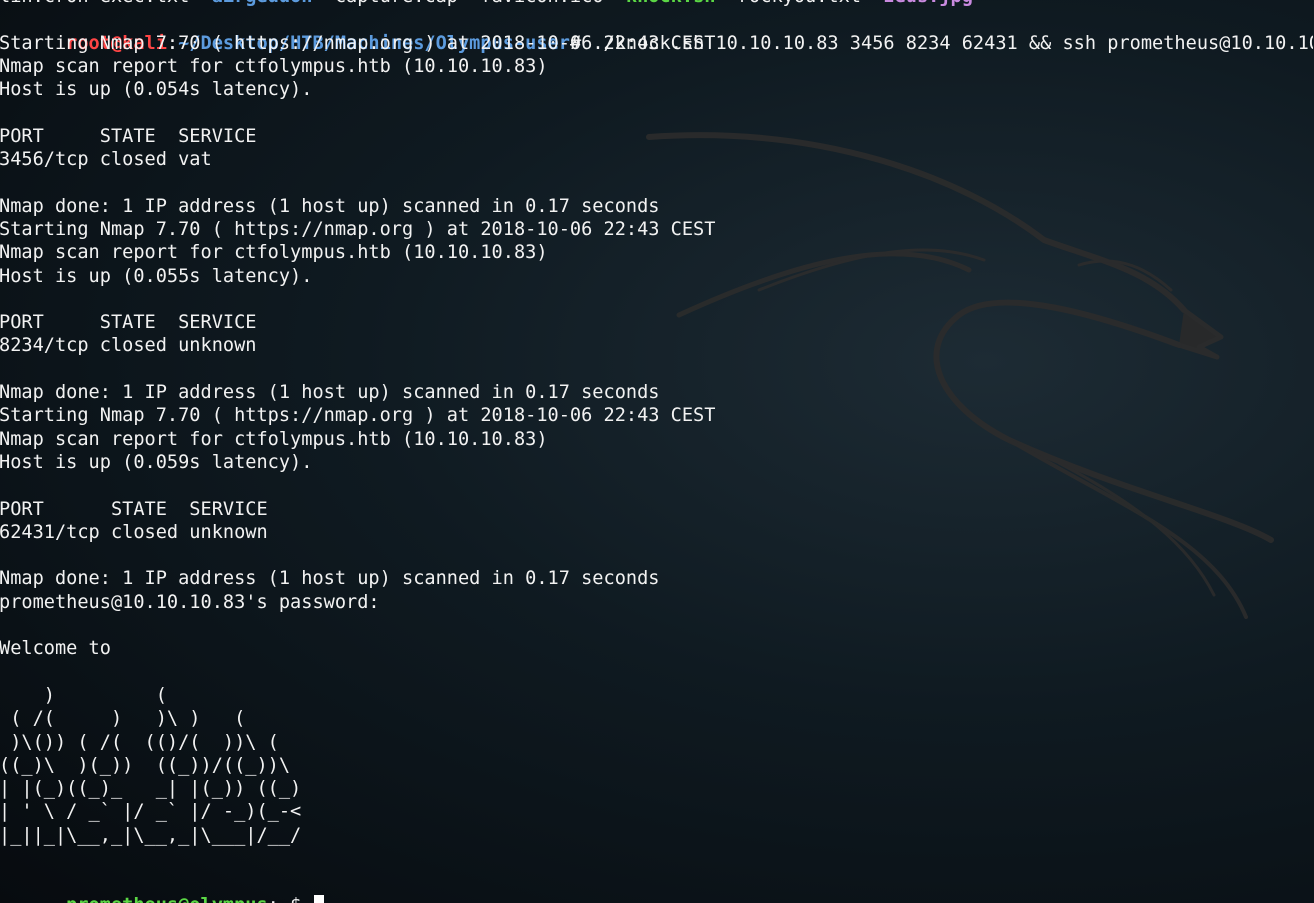 The width and height of the screenshot is (1314, 903). What do you see at coordinates (151, 812) in the screenshot?
I see `output-line: | ' \ / _` |/ _` |/ -_)(_-<` at bounding box center [151, 812].